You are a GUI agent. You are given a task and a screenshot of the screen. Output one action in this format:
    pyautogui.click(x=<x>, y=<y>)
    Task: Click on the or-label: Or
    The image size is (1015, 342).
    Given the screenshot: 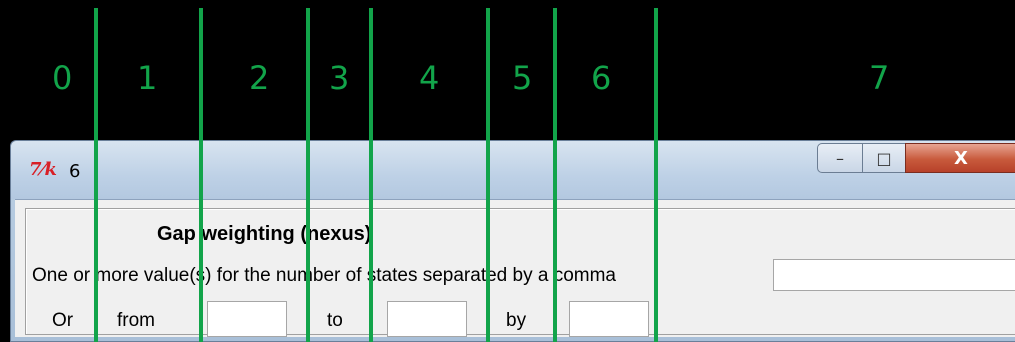 What is the action you would take?
    pyautogui.click(x=63, y=320)
    